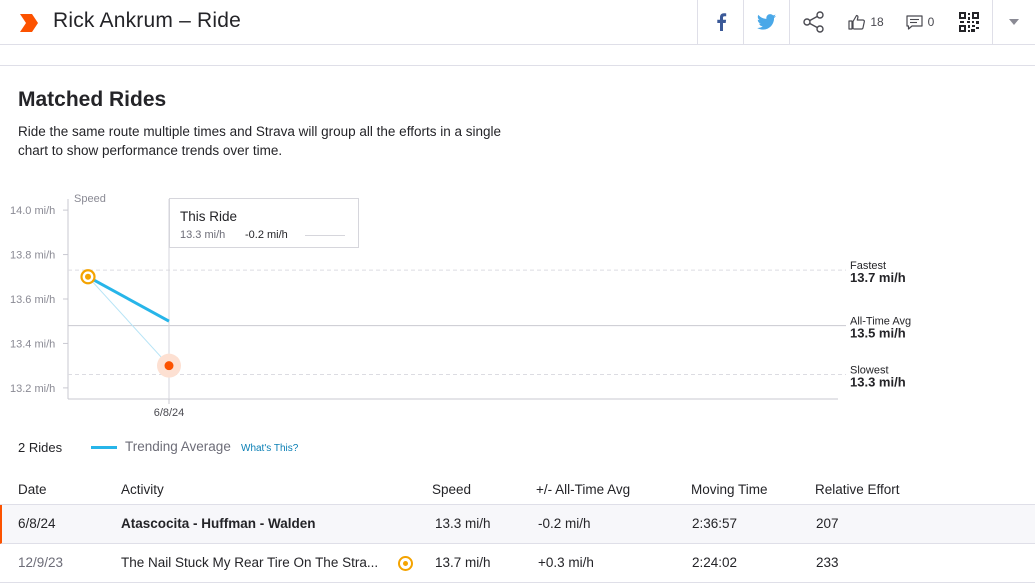 The image size is (1035, 585). I want to click on reference-value: 13.7 mi/h, so click(878, 277).